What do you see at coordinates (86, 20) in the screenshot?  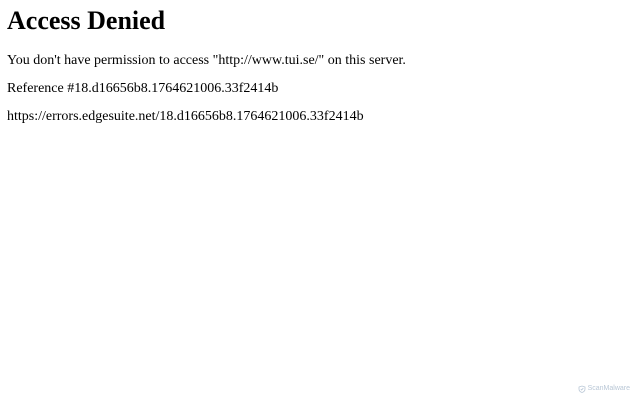 I see `page-title: Access Denied` at bounding box center [86, 20].